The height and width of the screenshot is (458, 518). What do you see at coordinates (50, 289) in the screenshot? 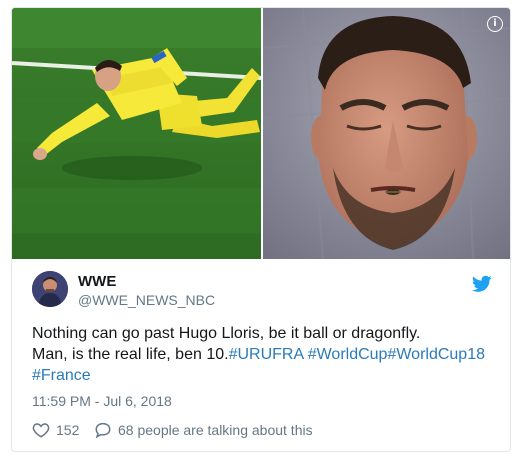
I see `avatar` at bounding box center [50, 289].